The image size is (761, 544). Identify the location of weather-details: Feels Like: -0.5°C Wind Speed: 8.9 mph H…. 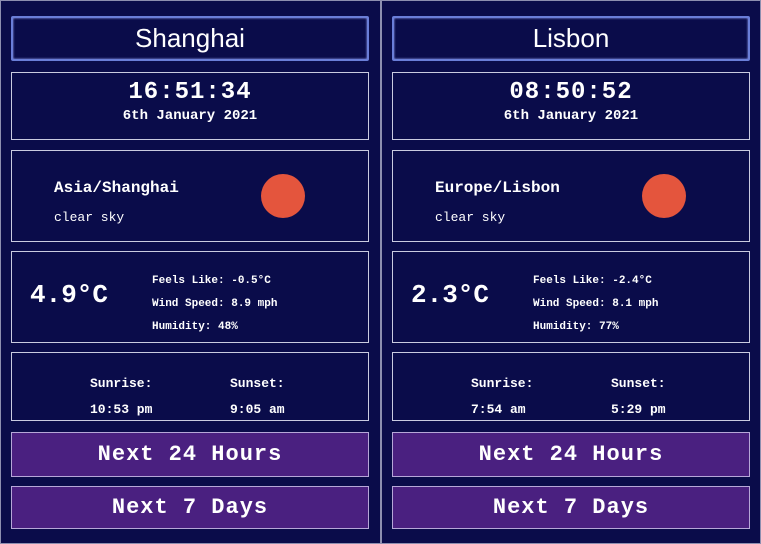
(214, 304).